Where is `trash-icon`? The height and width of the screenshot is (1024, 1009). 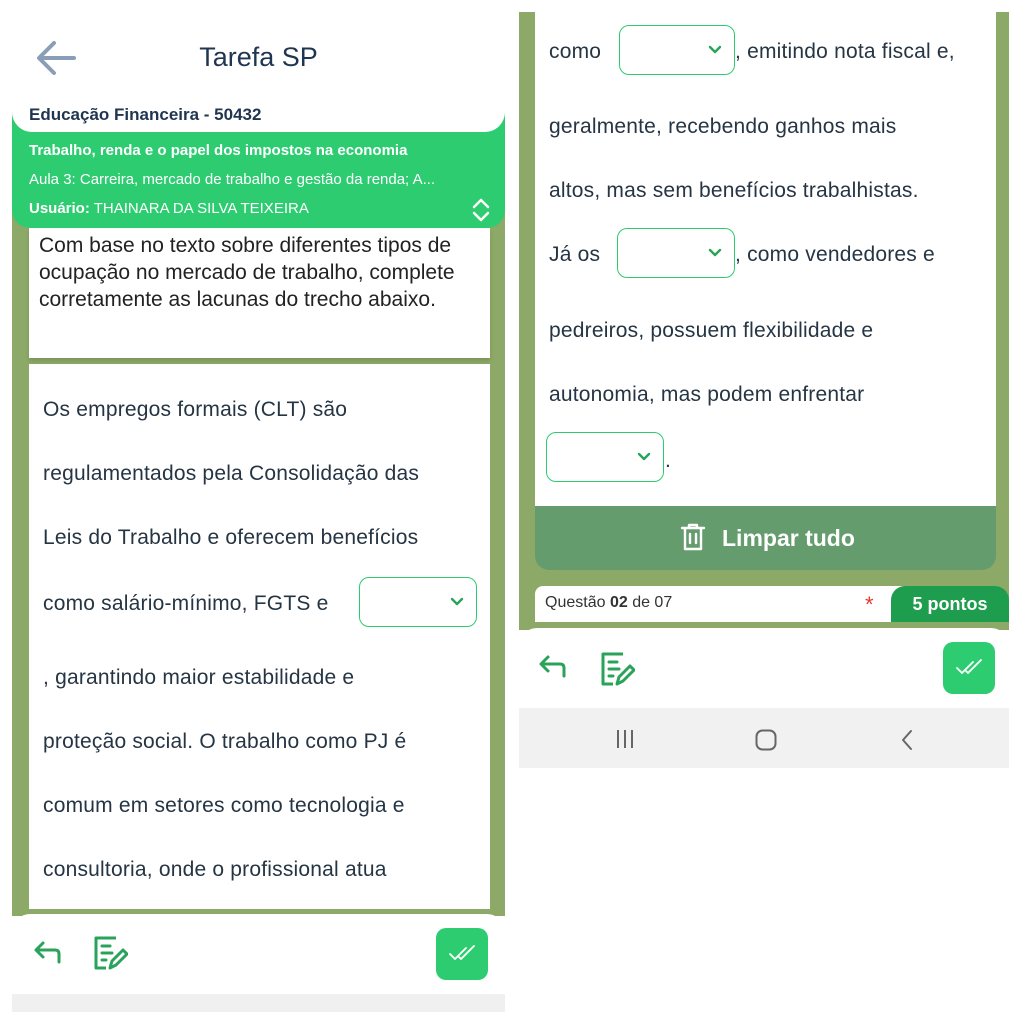
trash-icon is located at coordinates (693, 537).